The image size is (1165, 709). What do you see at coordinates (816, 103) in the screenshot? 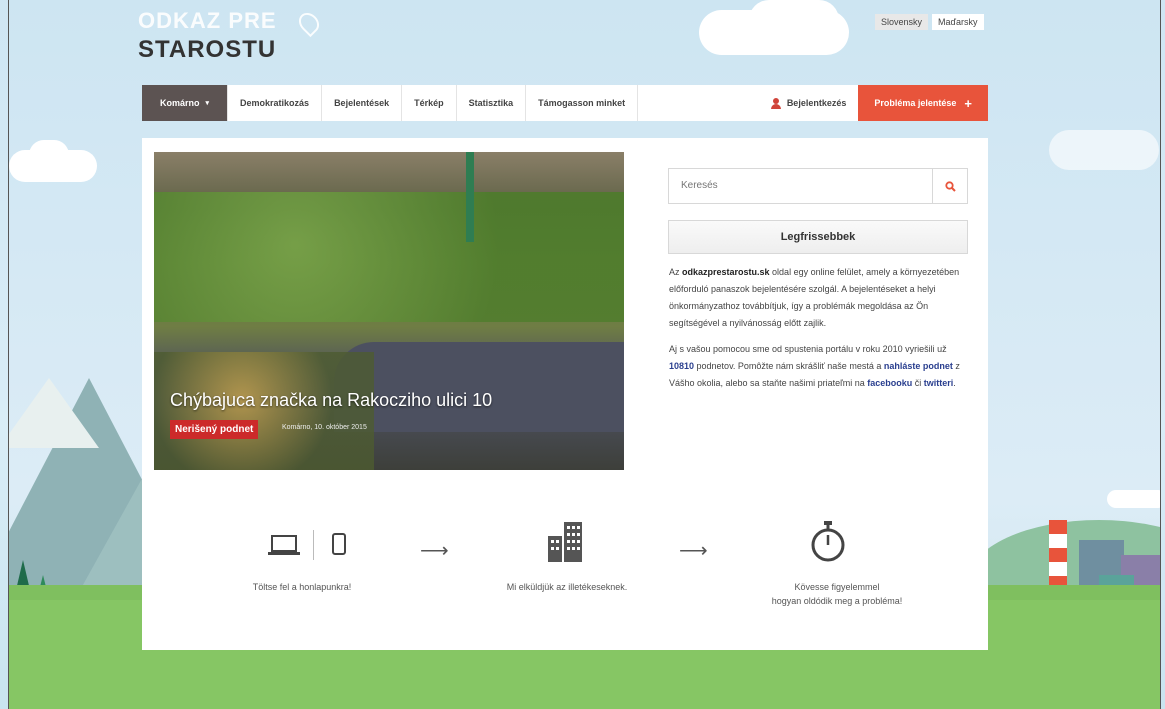
I see `login-label: Bejelentkezés` at bounding box center [816, 103].